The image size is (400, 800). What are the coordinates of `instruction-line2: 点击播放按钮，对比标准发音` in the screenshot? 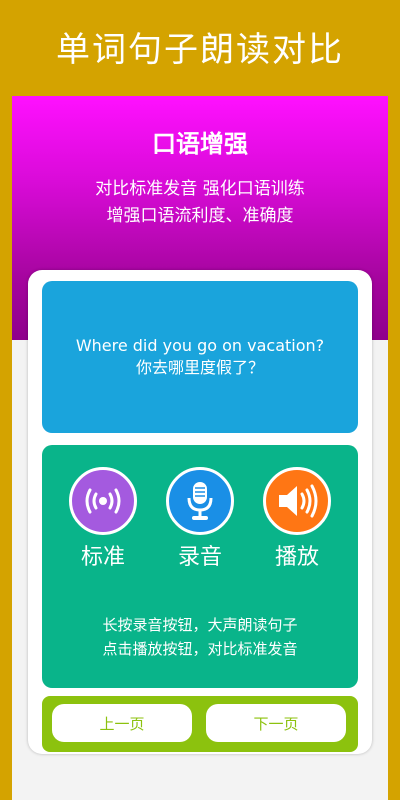 It's located at (200, 649).